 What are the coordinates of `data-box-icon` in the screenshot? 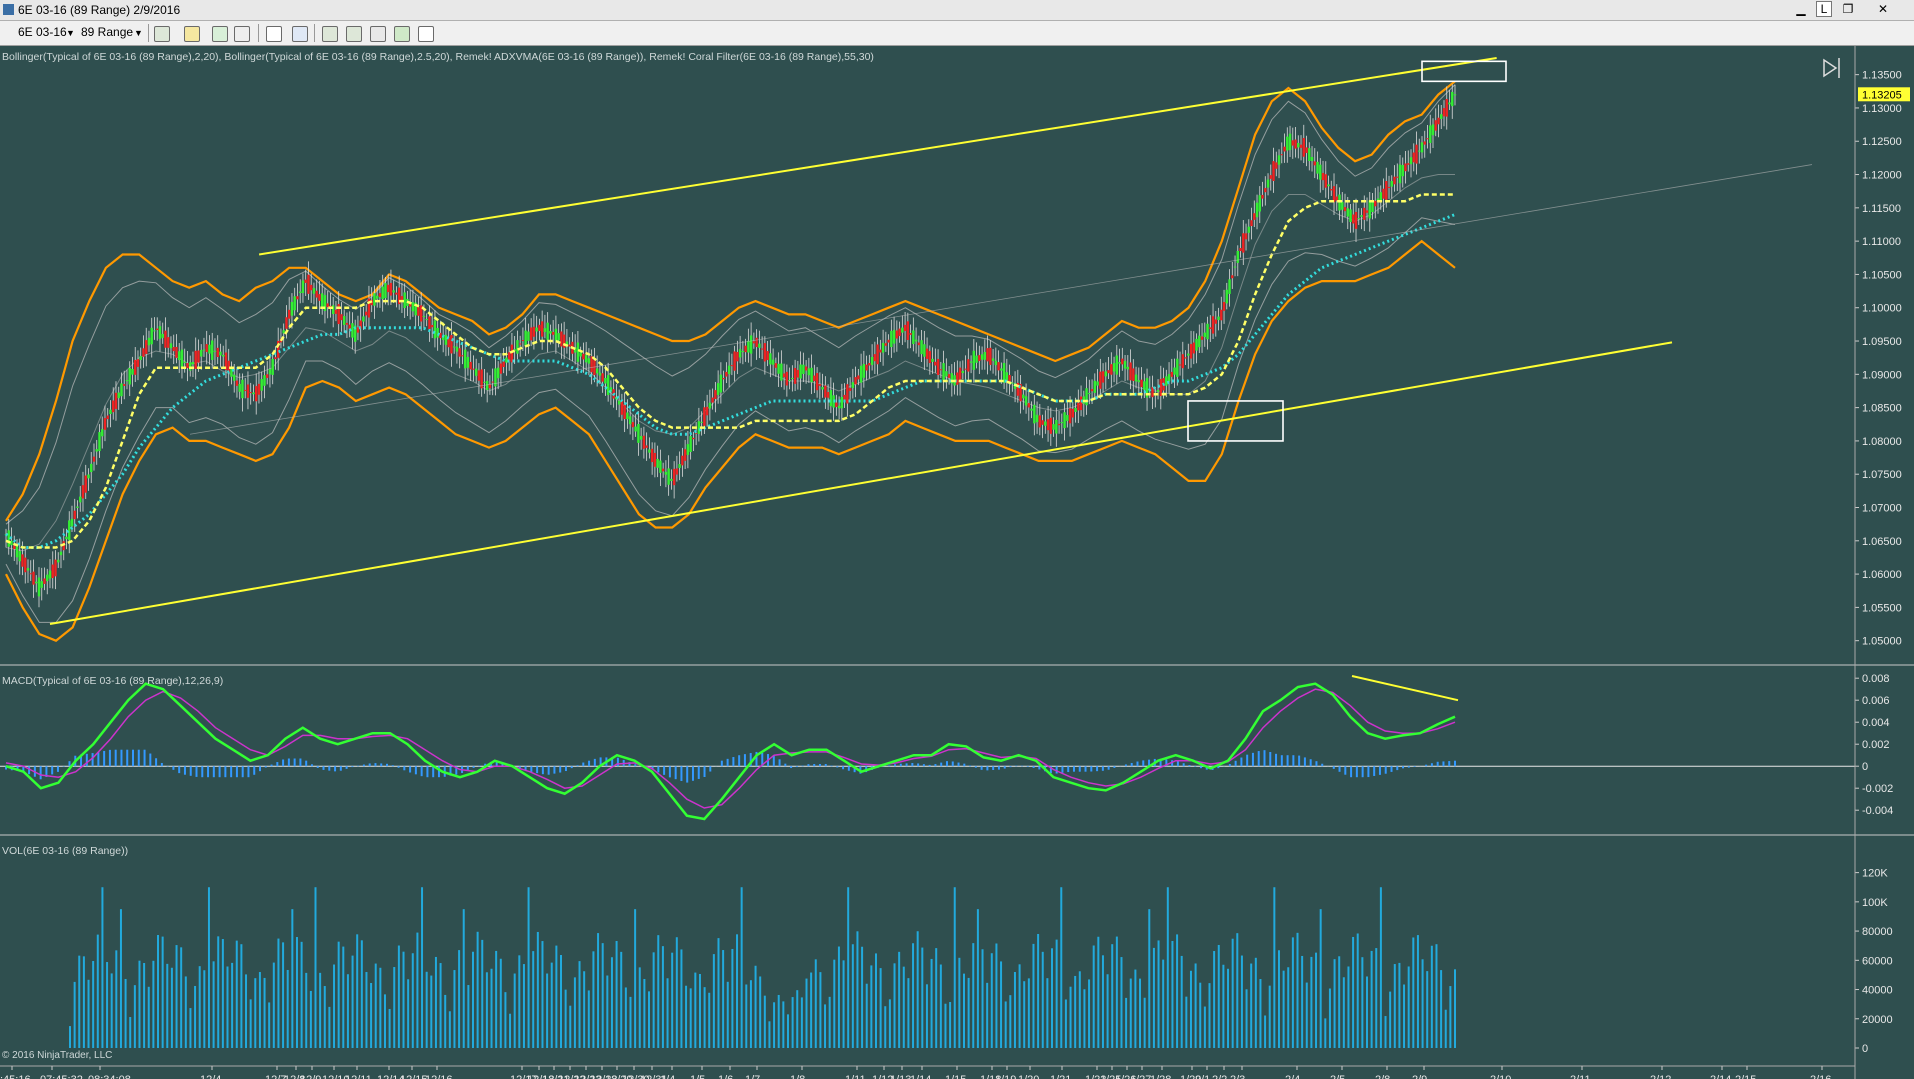 It's located at (402, 34).